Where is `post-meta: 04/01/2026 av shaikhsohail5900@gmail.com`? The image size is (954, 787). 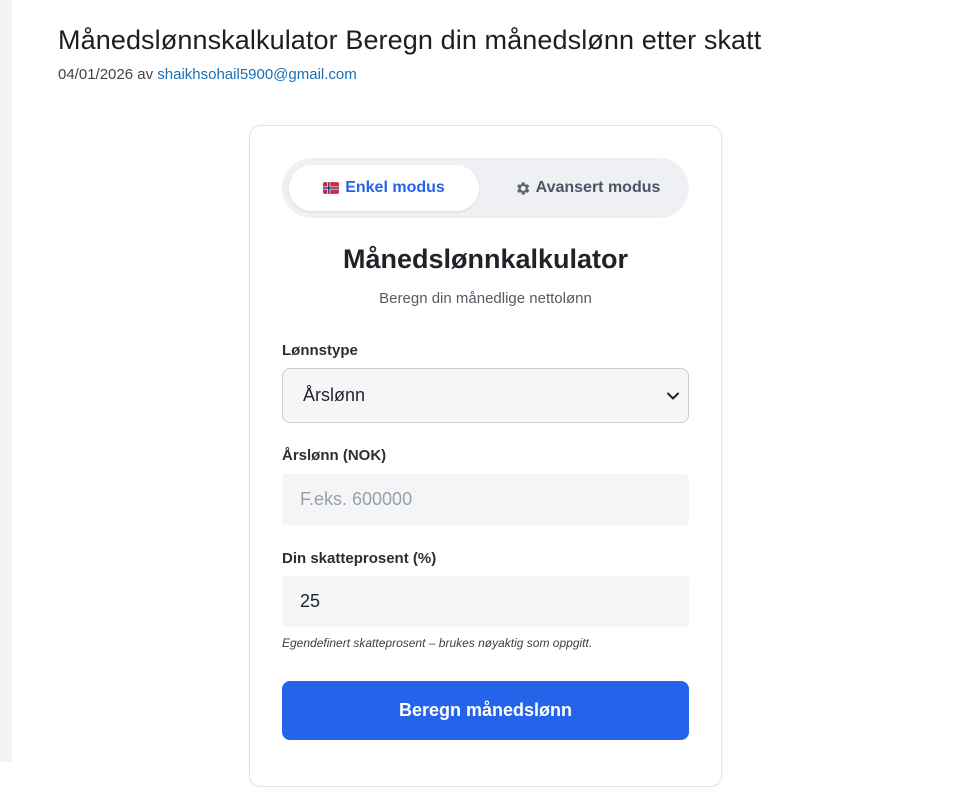
post-meta: 04/01/2026 av shaikhsohail5900@gmail.com is located at coordinates (409, 74).